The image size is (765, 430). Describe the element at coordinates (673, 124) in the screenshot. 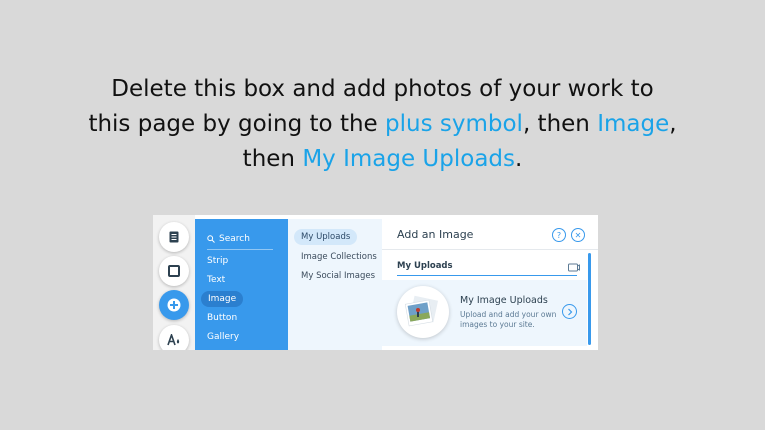

I see `instruction-text-part: ,` at that location.